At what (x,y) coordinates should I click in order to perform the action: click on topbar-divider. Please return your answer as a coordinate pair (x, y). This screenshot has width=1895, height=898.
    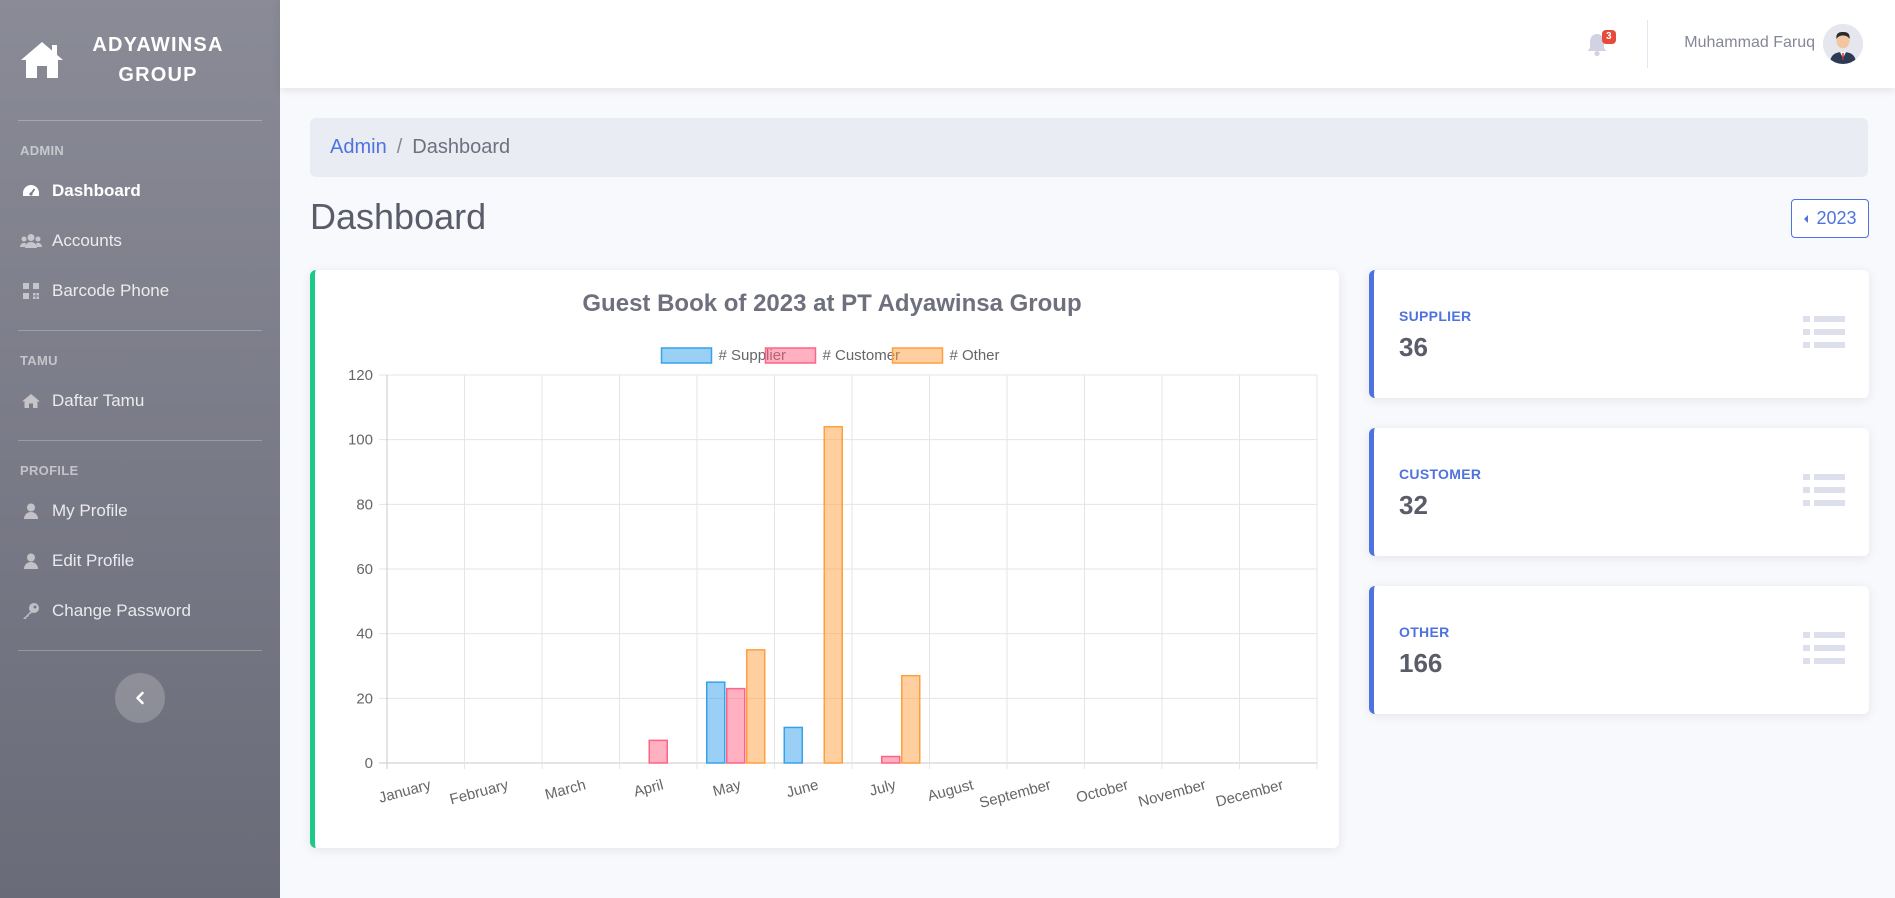
    Looking at the image, I should click on (1647, 44).